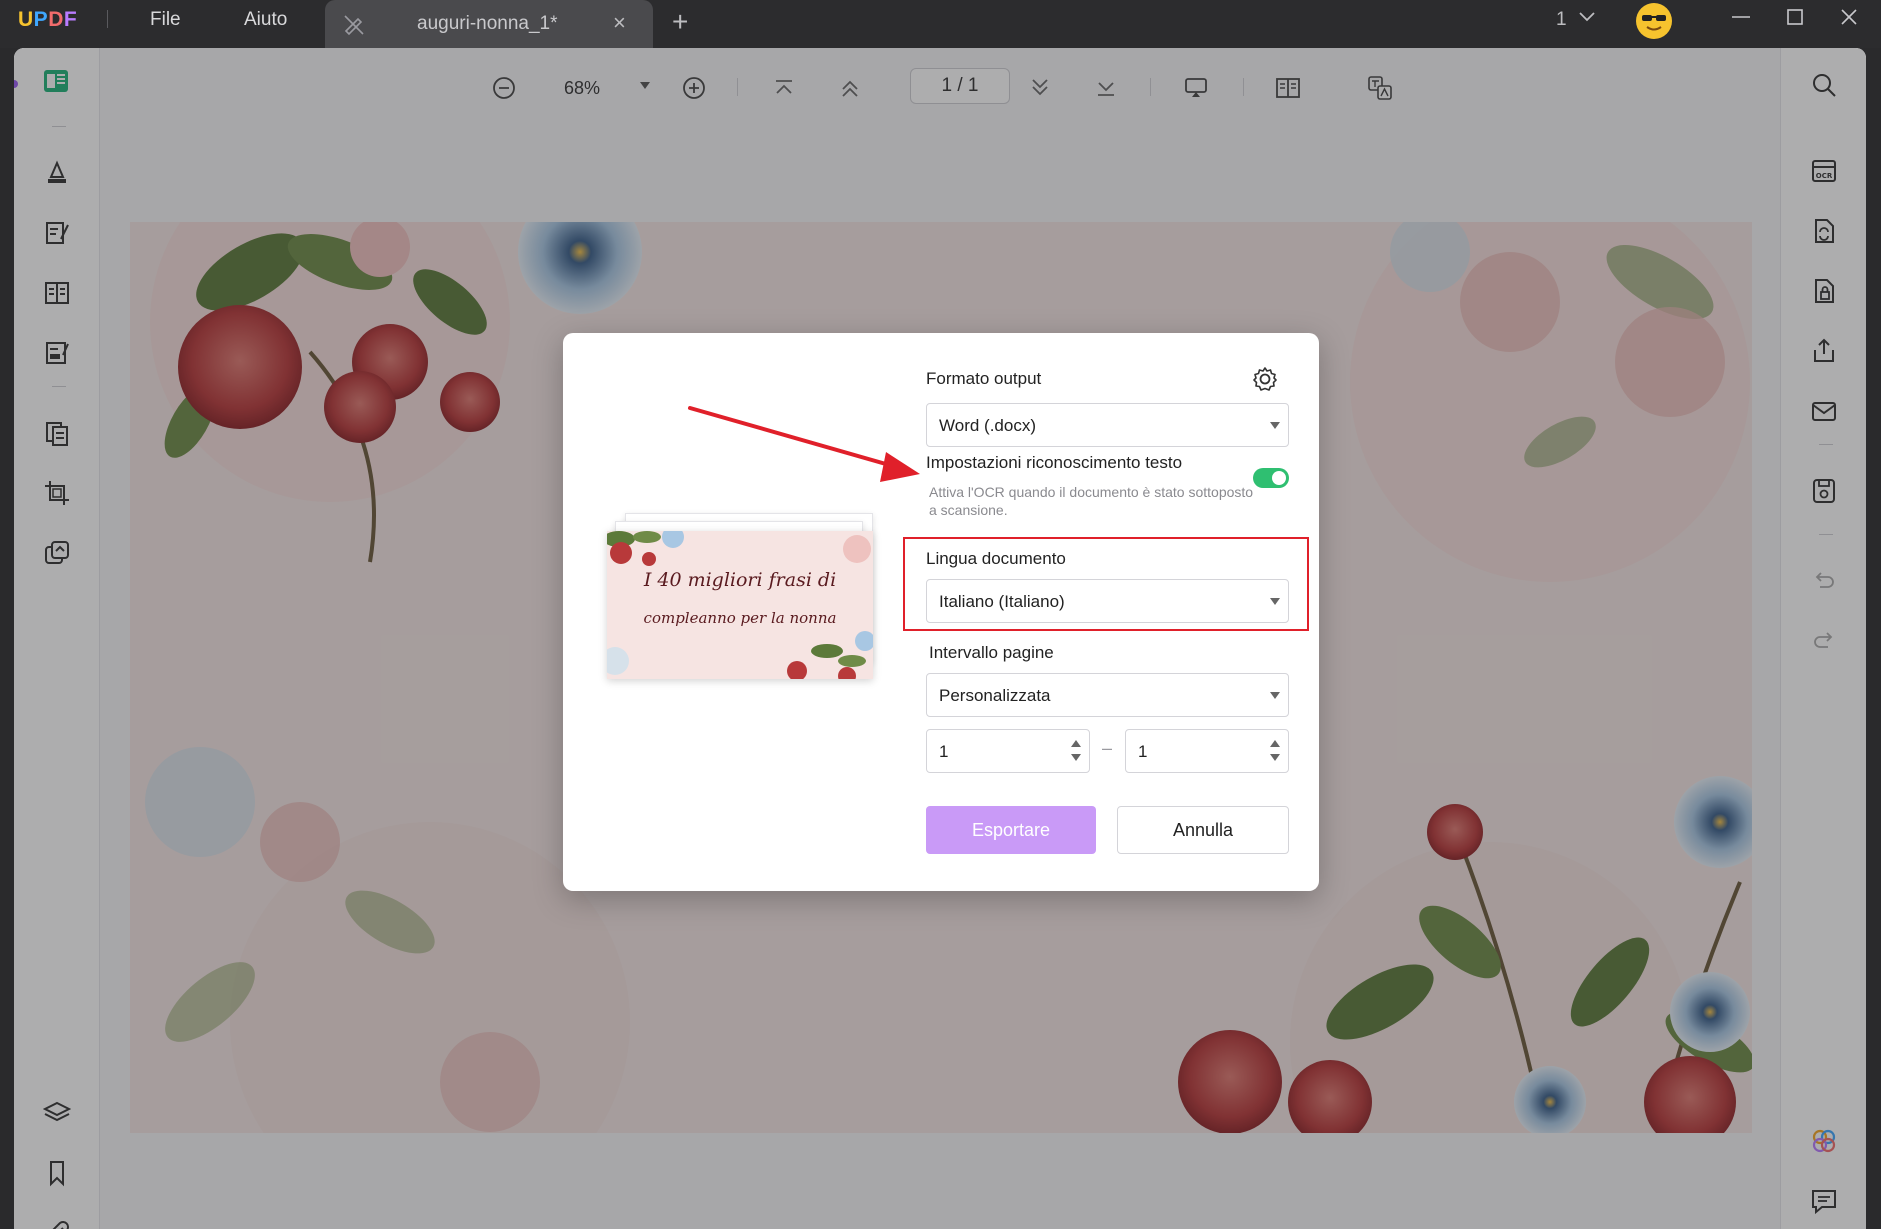 The height and width of the screenshot is (1229, 1881). What do you see at coordinates (1203, 830) in the screenshot?
I see `cancel-button: Annulla` at bounding box center [1203, 830].